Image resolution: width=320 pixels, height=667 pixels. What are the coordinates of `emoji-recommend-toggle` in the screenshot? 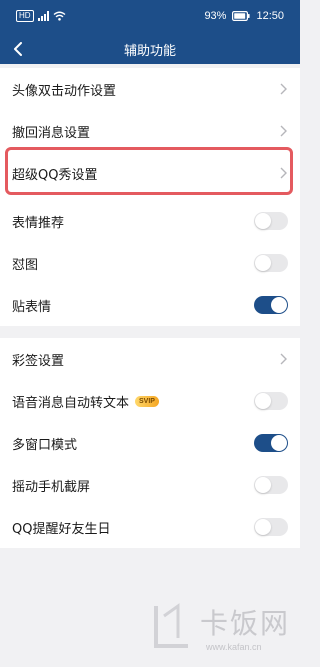 It's located at (271, 221).